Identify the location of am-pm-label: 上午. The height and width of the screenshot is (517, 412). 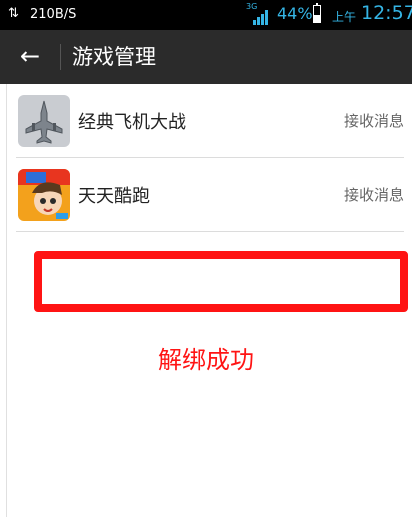
(344, 17).